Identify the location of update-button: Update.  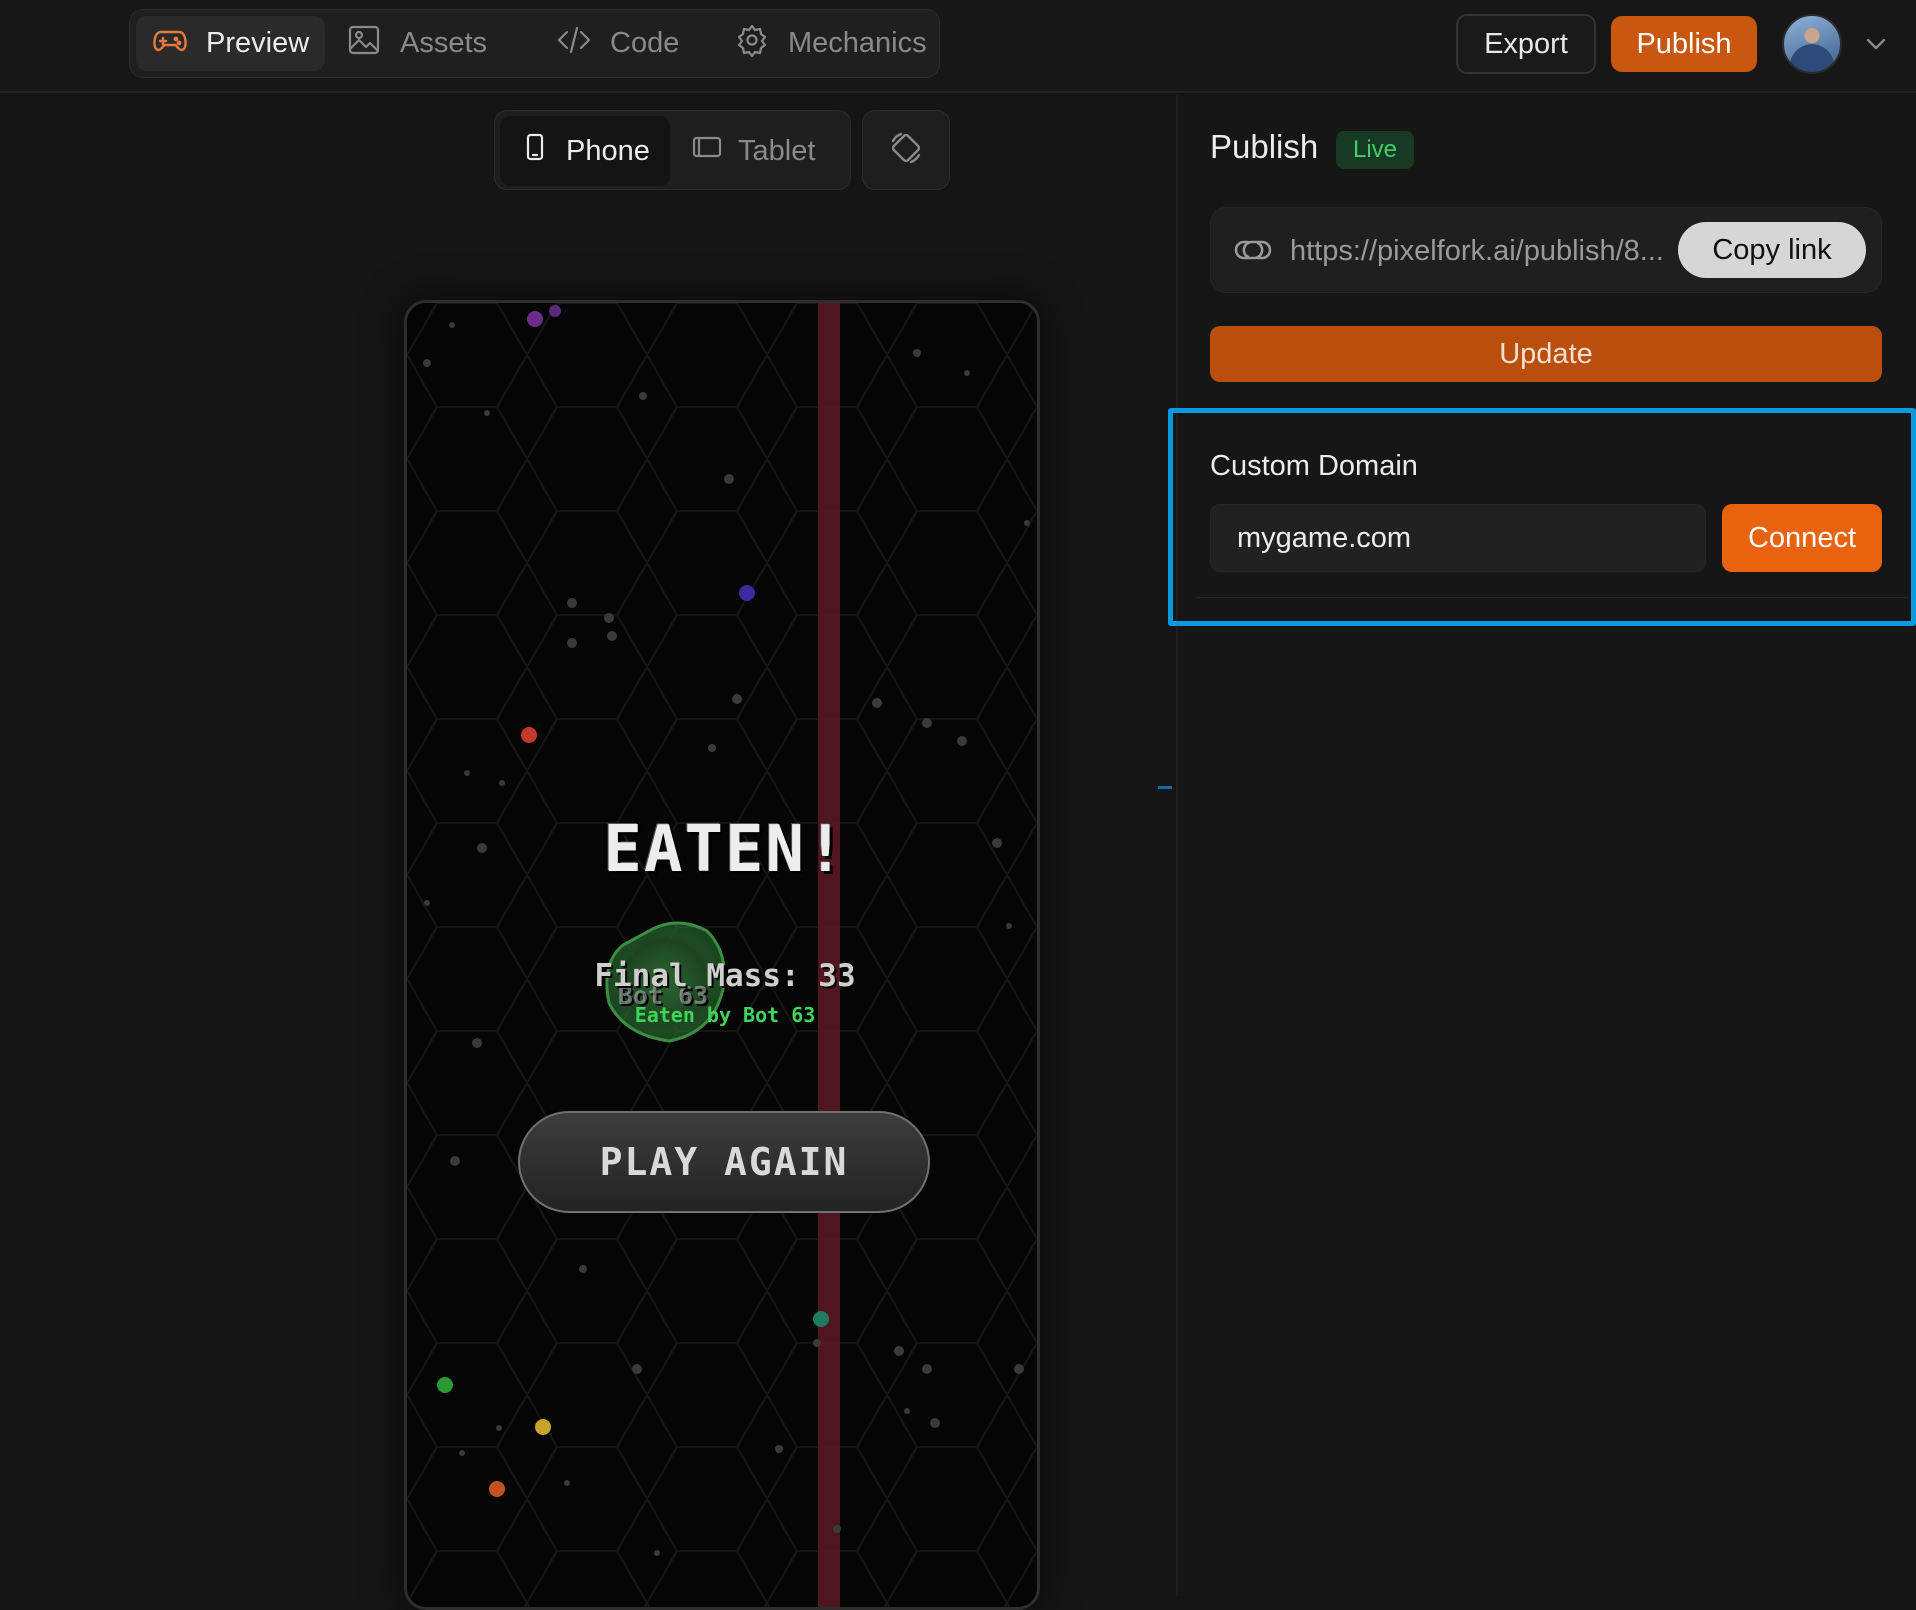
(1546, 354).